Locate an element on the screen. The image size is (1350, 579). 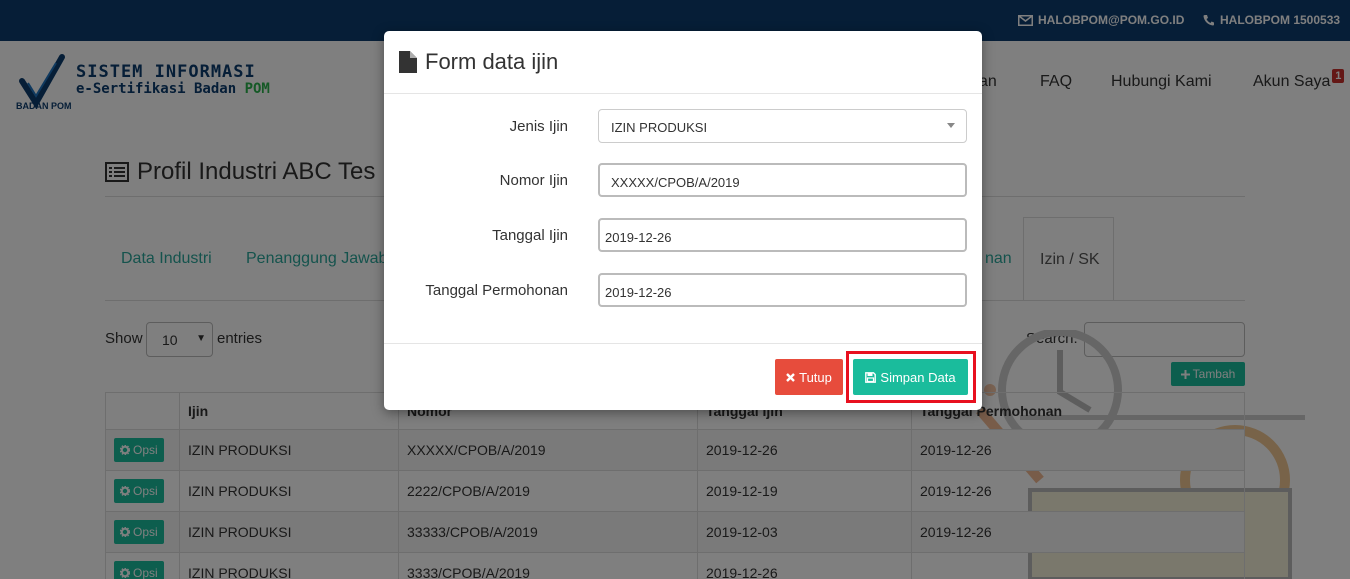
label-nomor-ijin: Nomor Ijin is located at coordinates (533, 180).